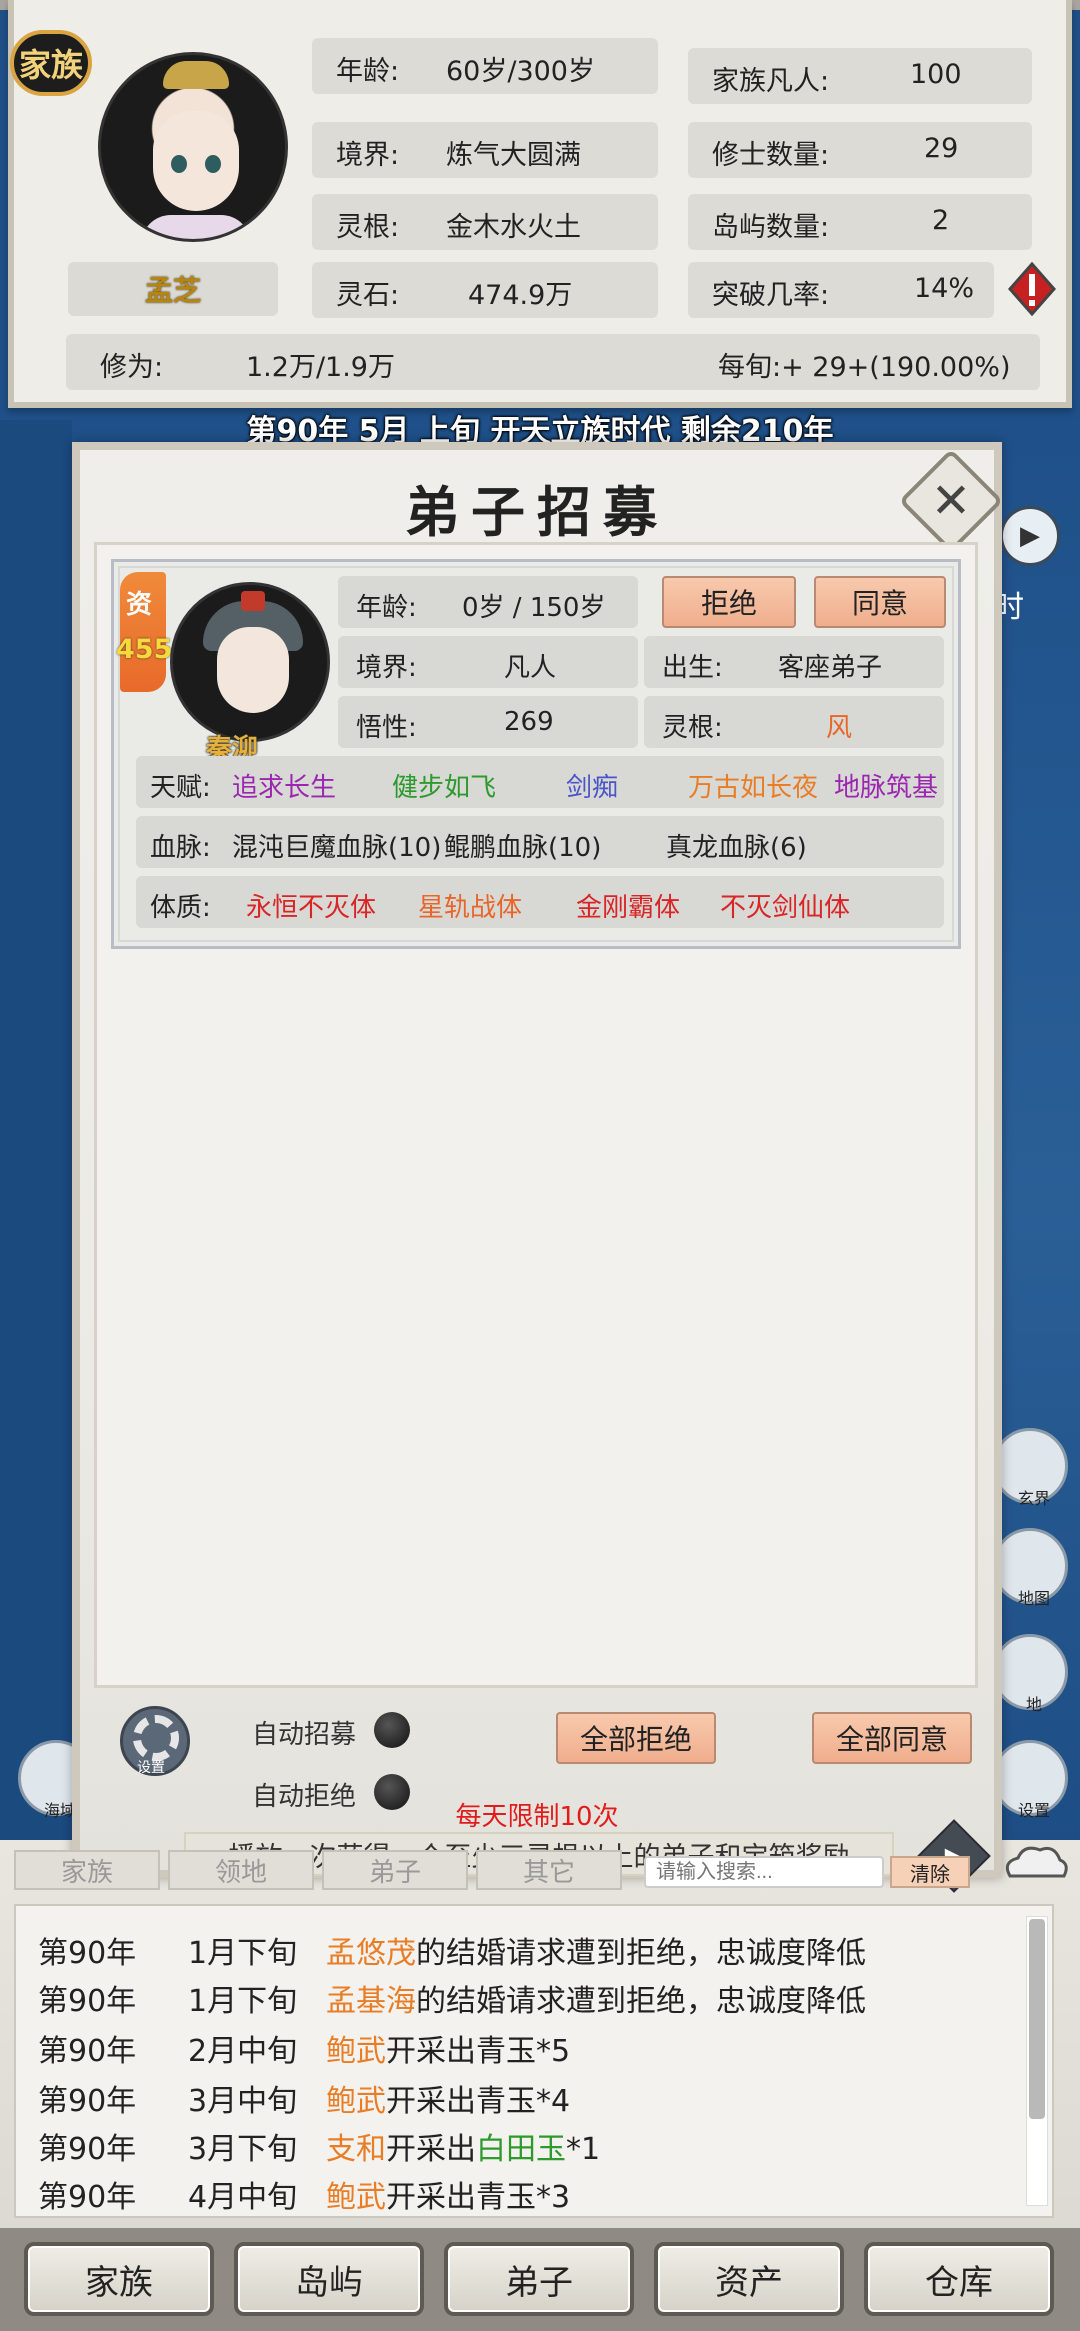 Image resolution: width=1080 pixels, height=2331 pixels. What do you see at coordinates (488, 662) in the screenshot?
I see `candidate-realm: 境界: 凡人` at bounding box center [488, 662].